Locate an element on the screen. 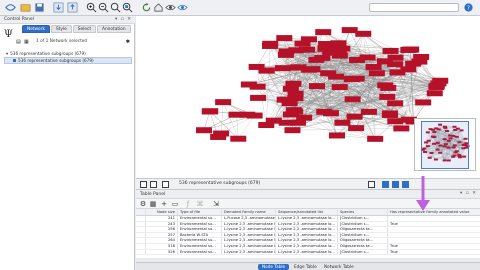  network-root-item: ▾ 536 representative subgroups (679) is located at coordinates (68, 53).